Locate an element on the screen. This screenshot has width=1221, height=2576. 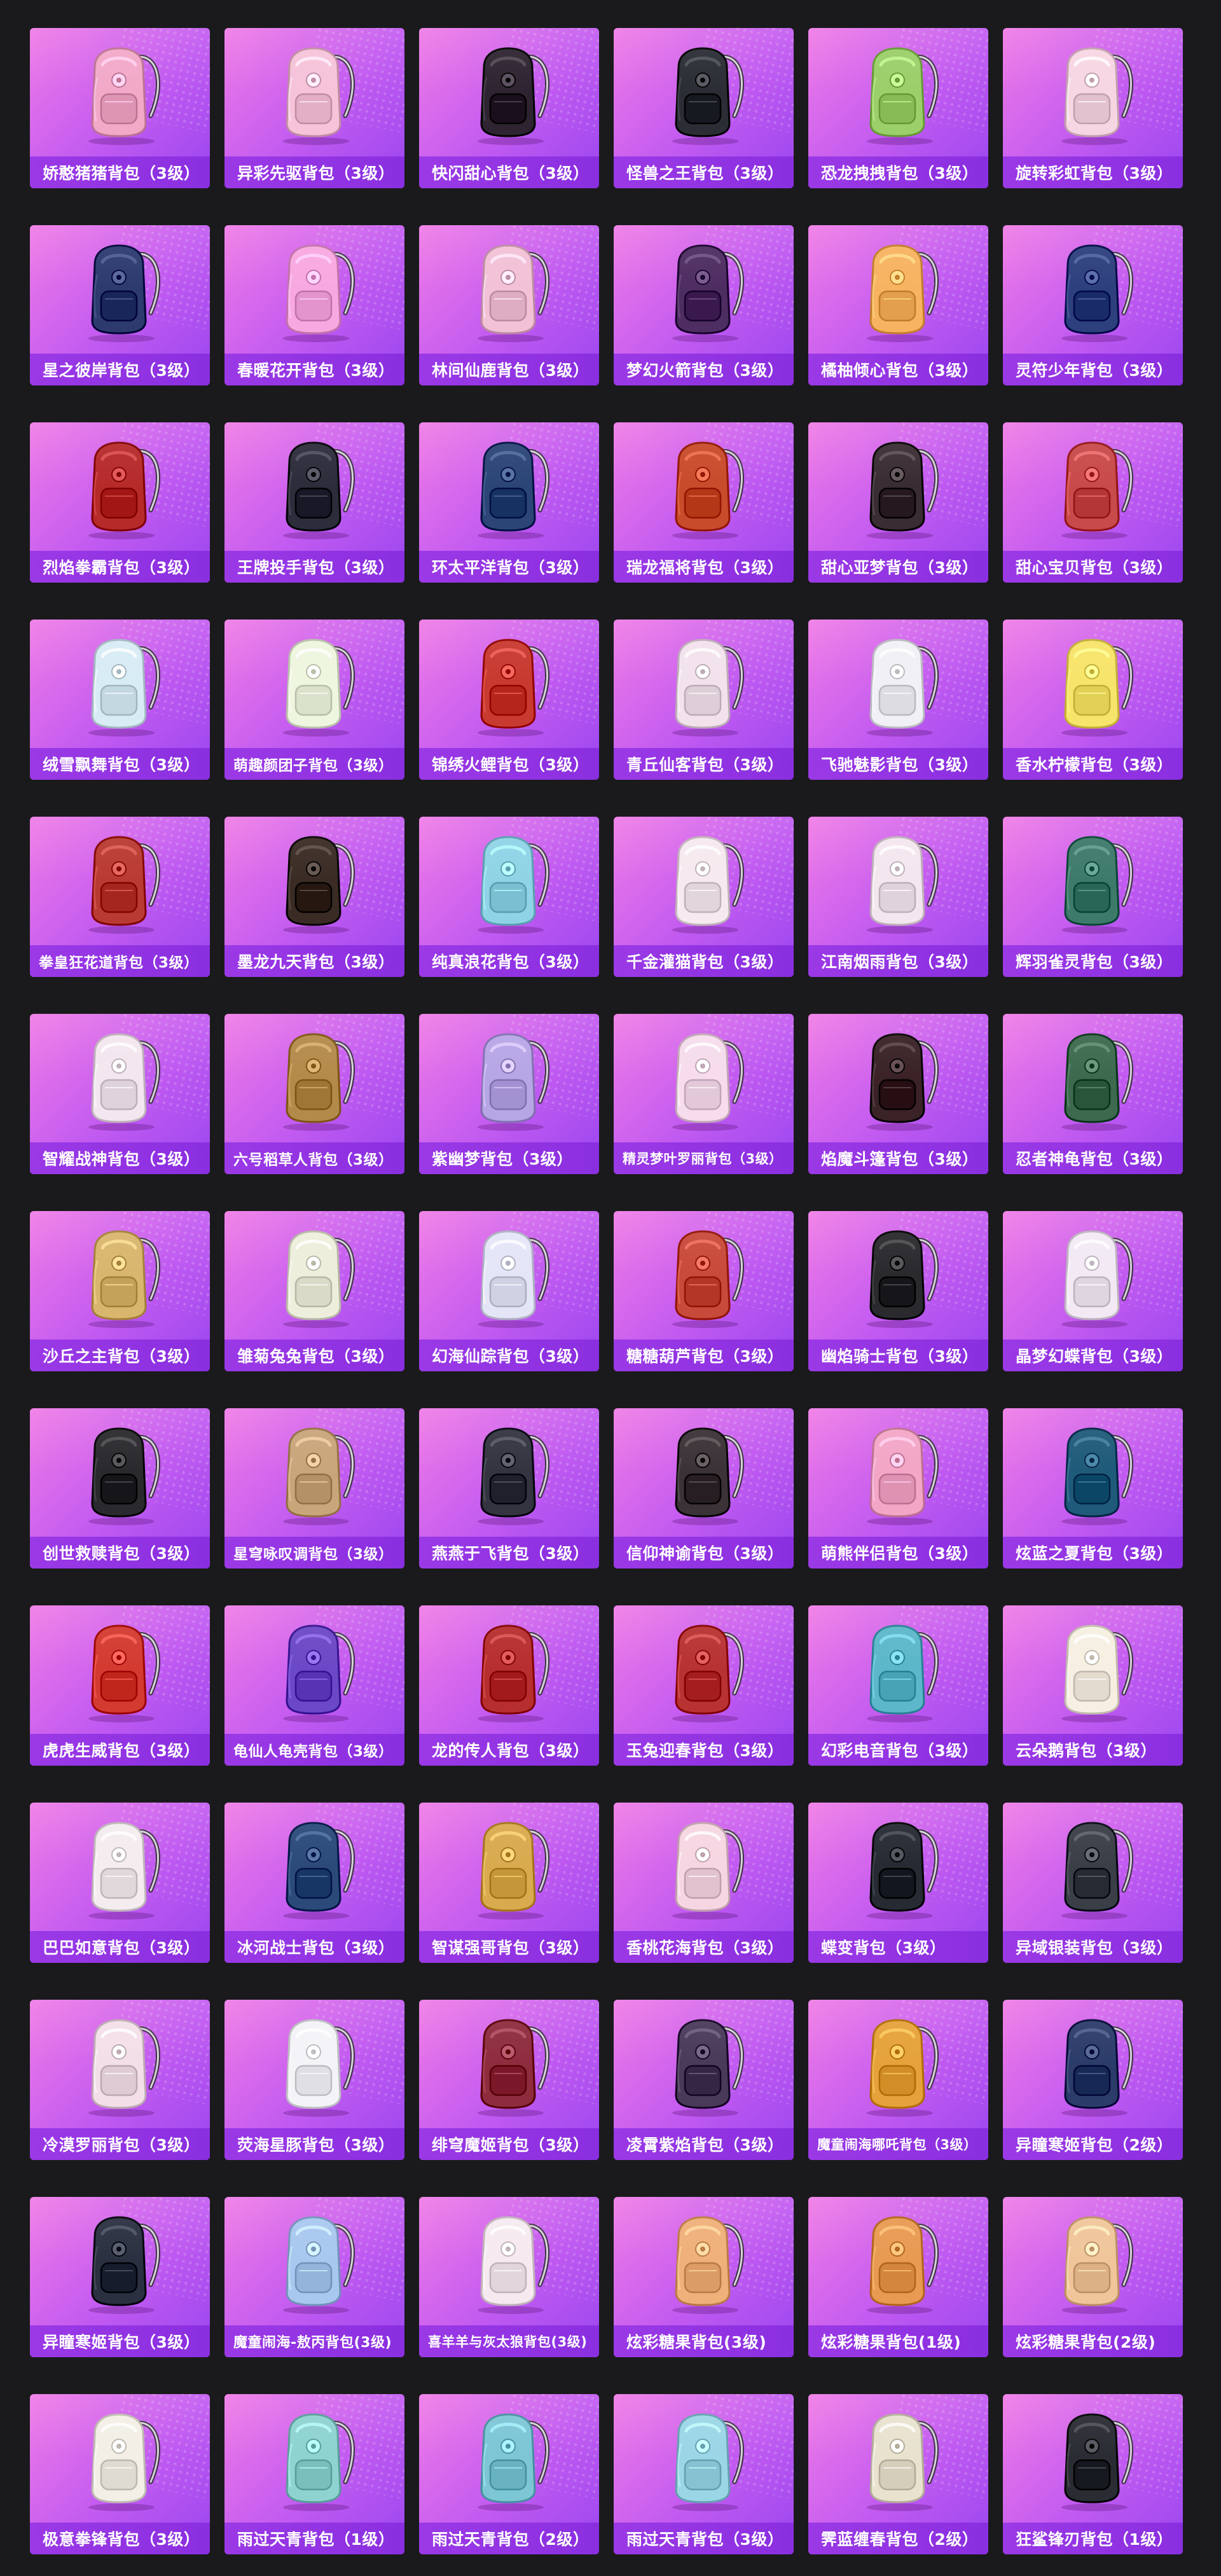
backpack-card: 糖糖葫芦背包（3级） is located at coordinates (704, 1291).